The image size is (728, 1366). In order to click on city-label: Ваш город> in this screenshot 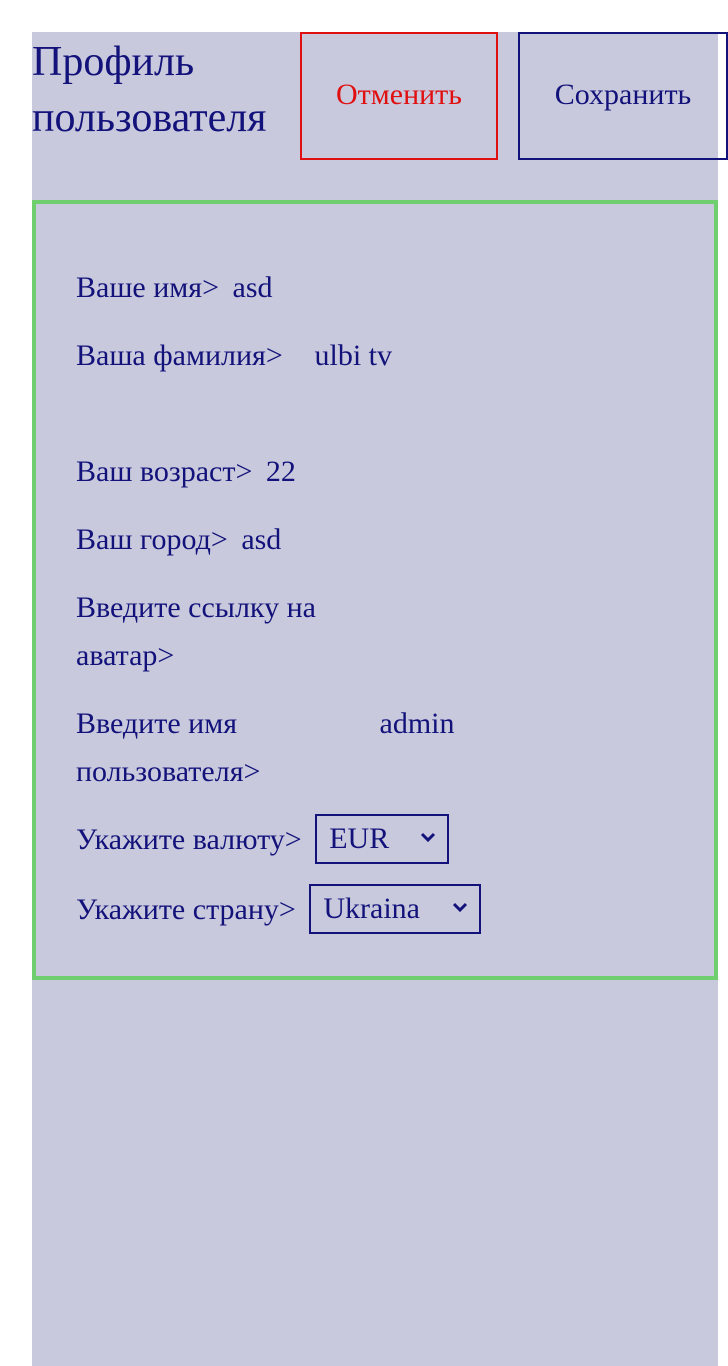, I will do `click(152, 539)`.